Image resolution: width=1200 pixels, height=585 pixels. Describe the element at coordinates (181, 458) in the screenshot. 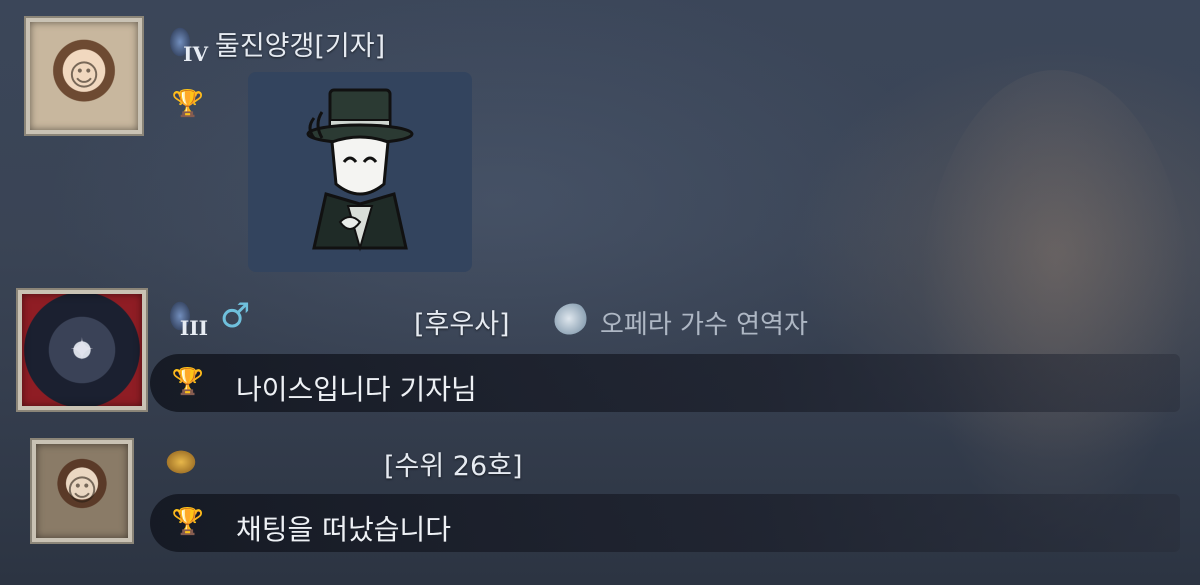

I see `gold-rank-icon` at that location.